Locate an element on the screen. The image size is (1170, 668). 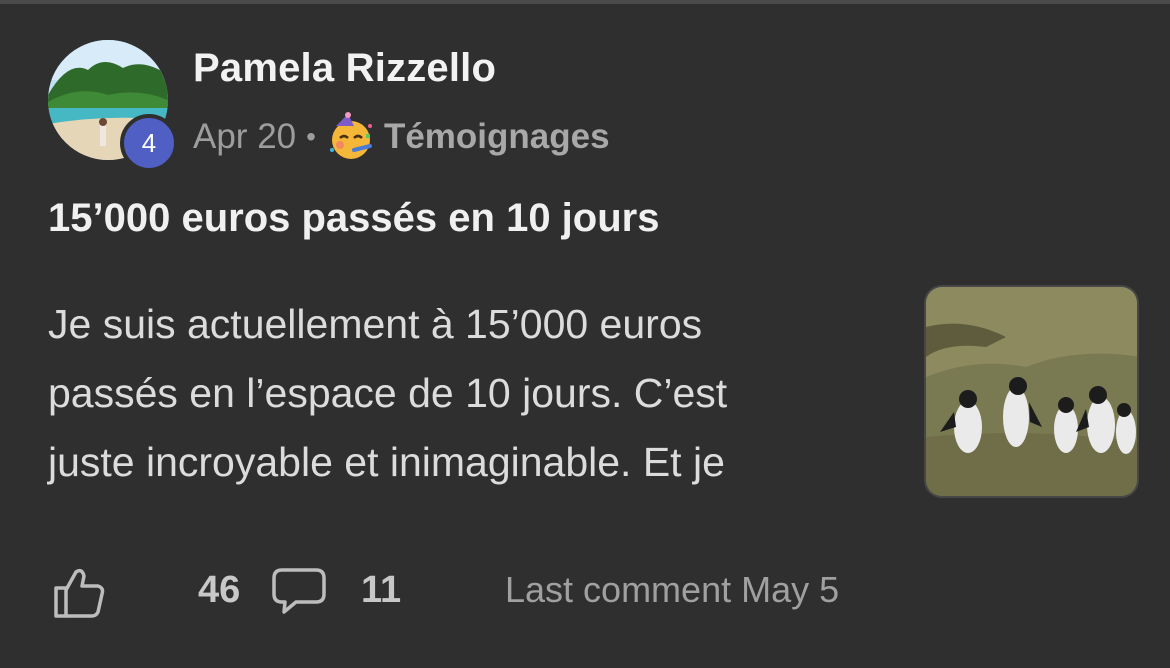
like-count: 46 is located at coordinates (219, 590).